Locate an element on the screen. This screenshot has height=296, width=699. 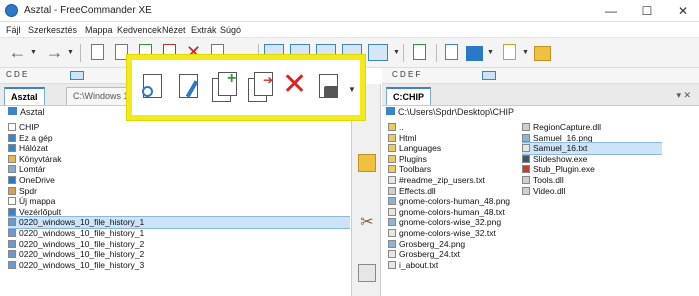
menu-edit: Szerkesztés is located at coordinates (52, 30).